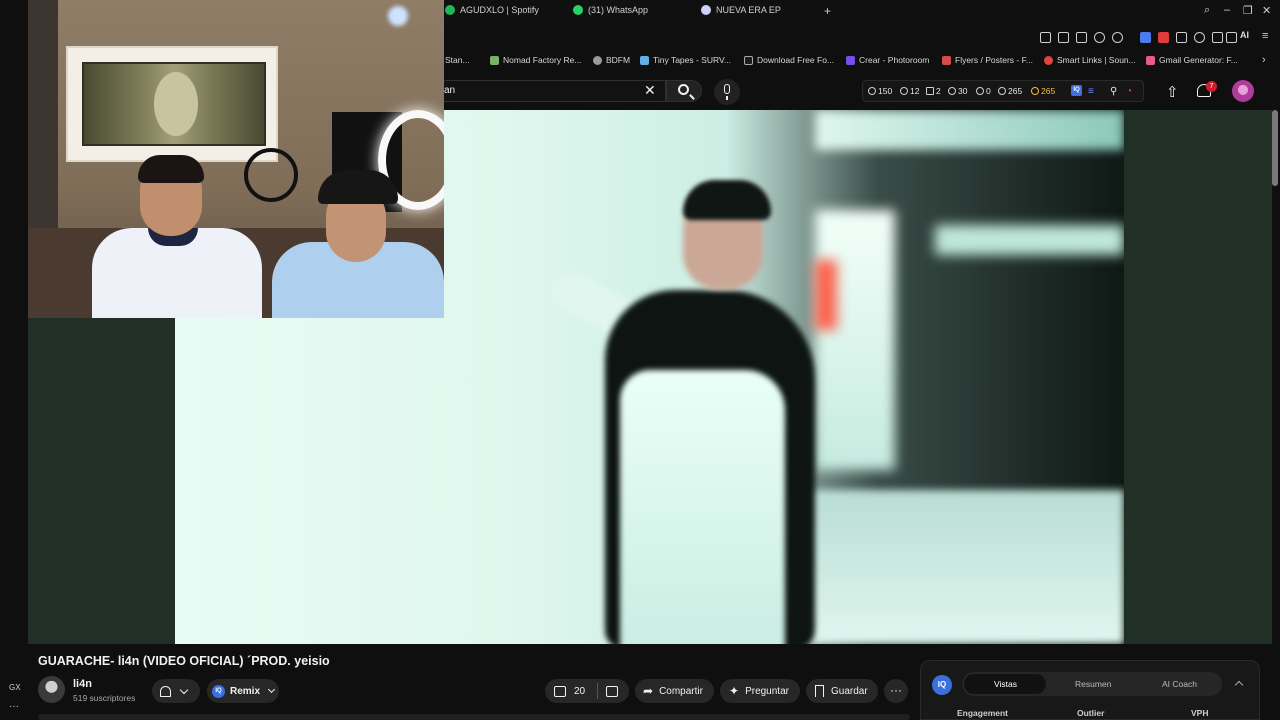 The height and width of the screenshot is (720, 1280). I want to click on share-label: Compartir, so click(681, 691).